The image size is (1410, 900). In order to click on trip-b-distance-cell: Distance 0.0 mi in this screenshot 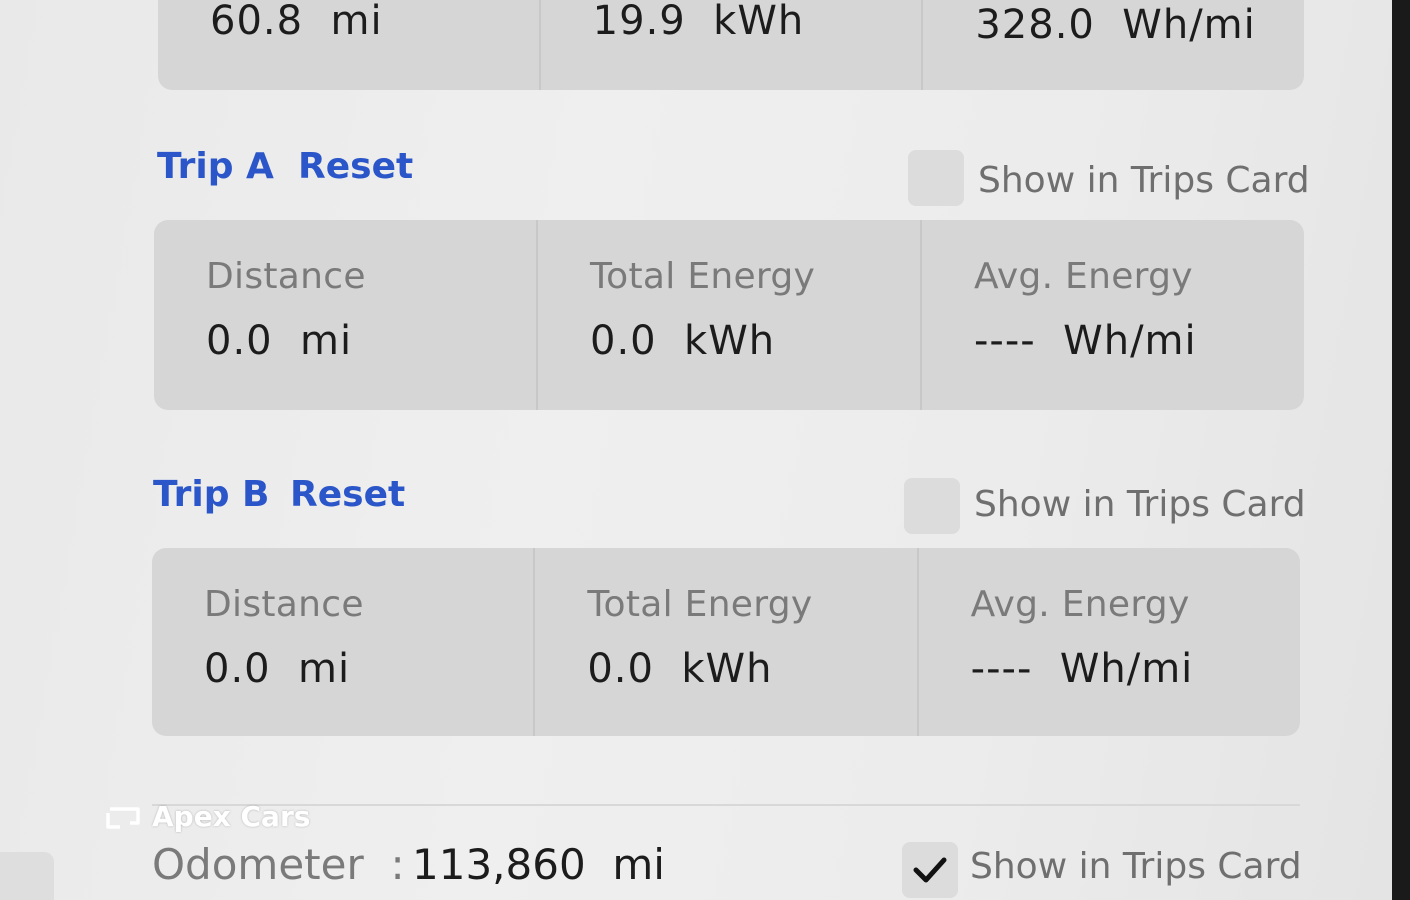, I will do `click(344, 642)`.